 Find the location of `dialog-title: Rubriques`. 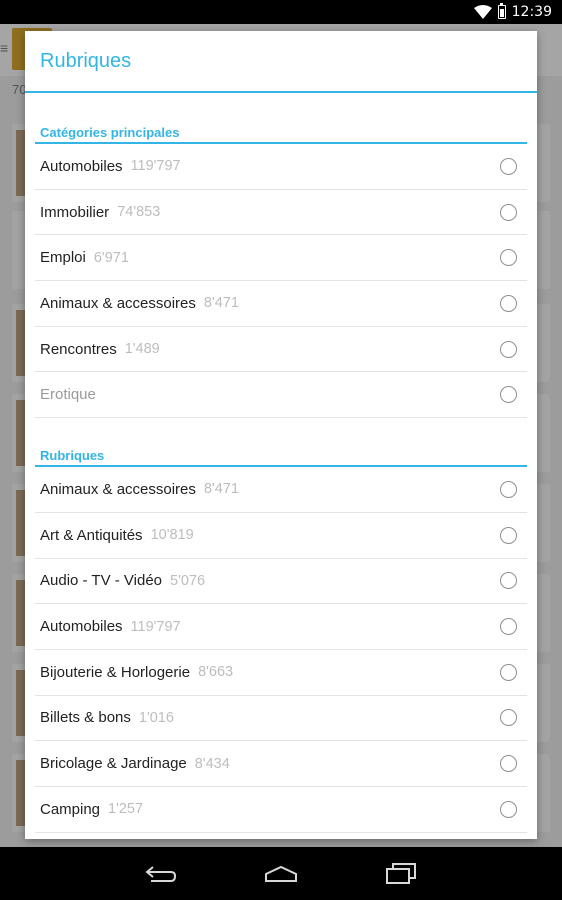

dialog-title: Rubriques is located at coordinates (86, 60).